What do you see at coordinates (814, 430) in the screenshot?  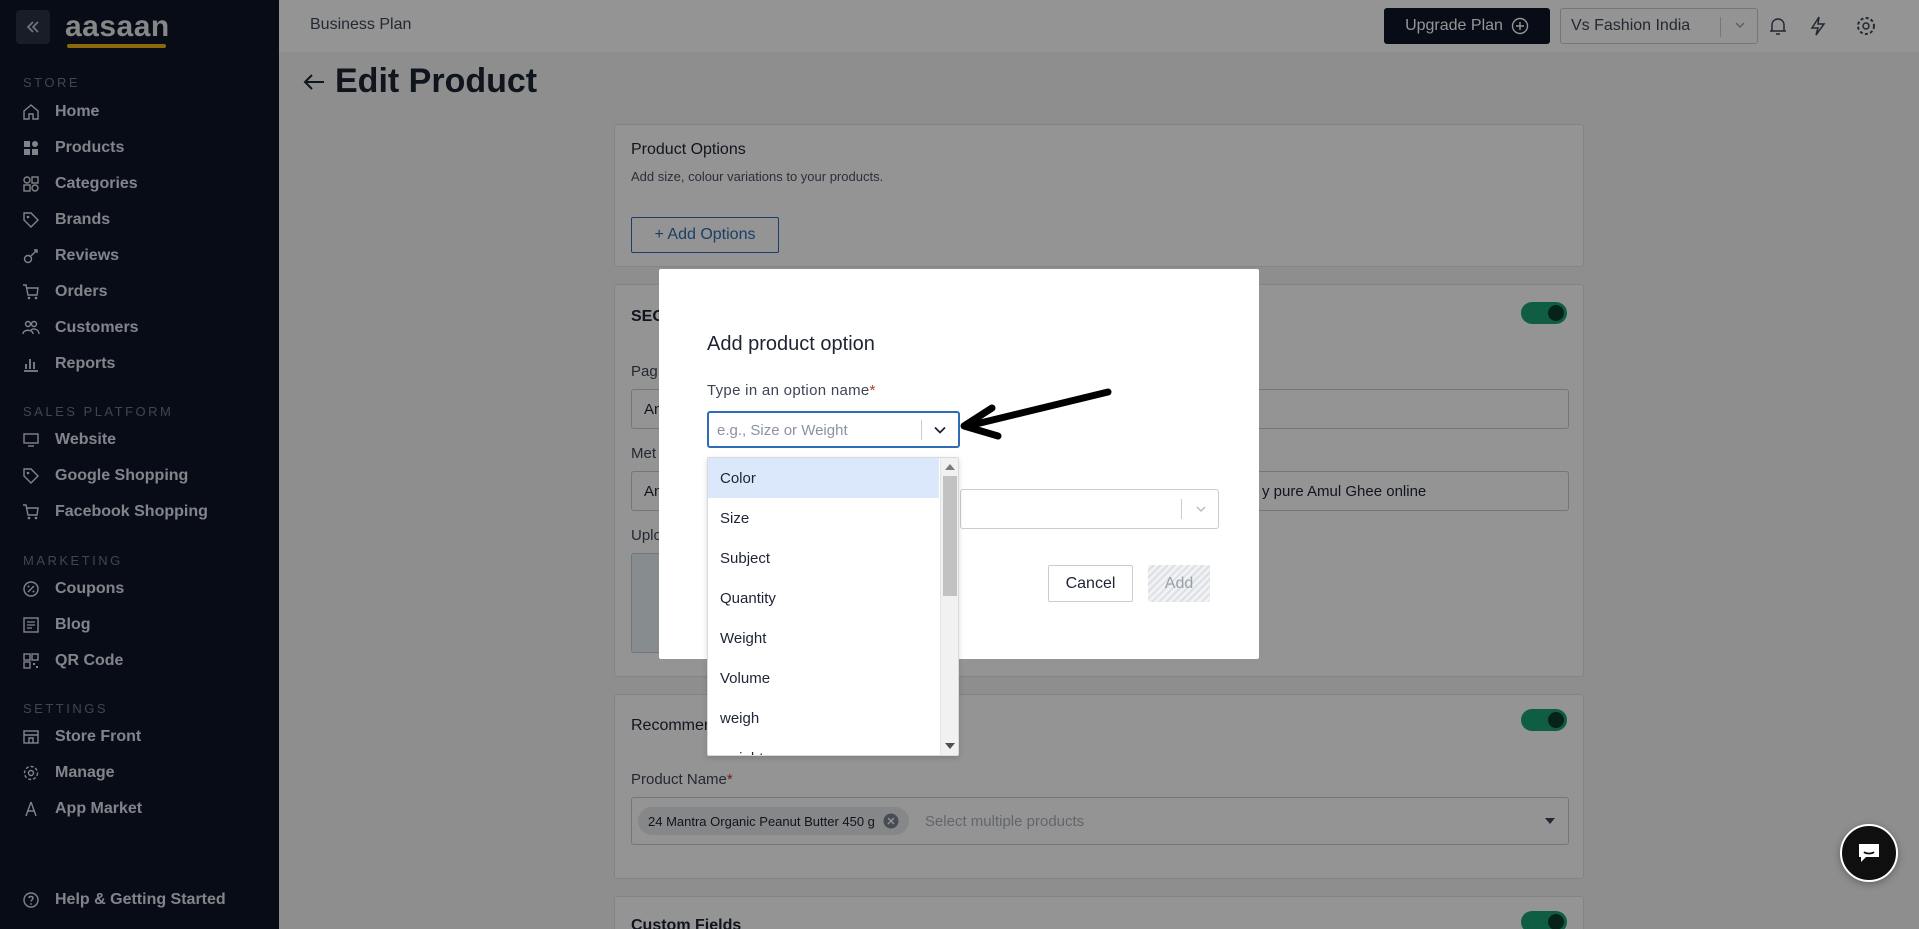 I see `option-name-input` at bounding box center [814, 430].